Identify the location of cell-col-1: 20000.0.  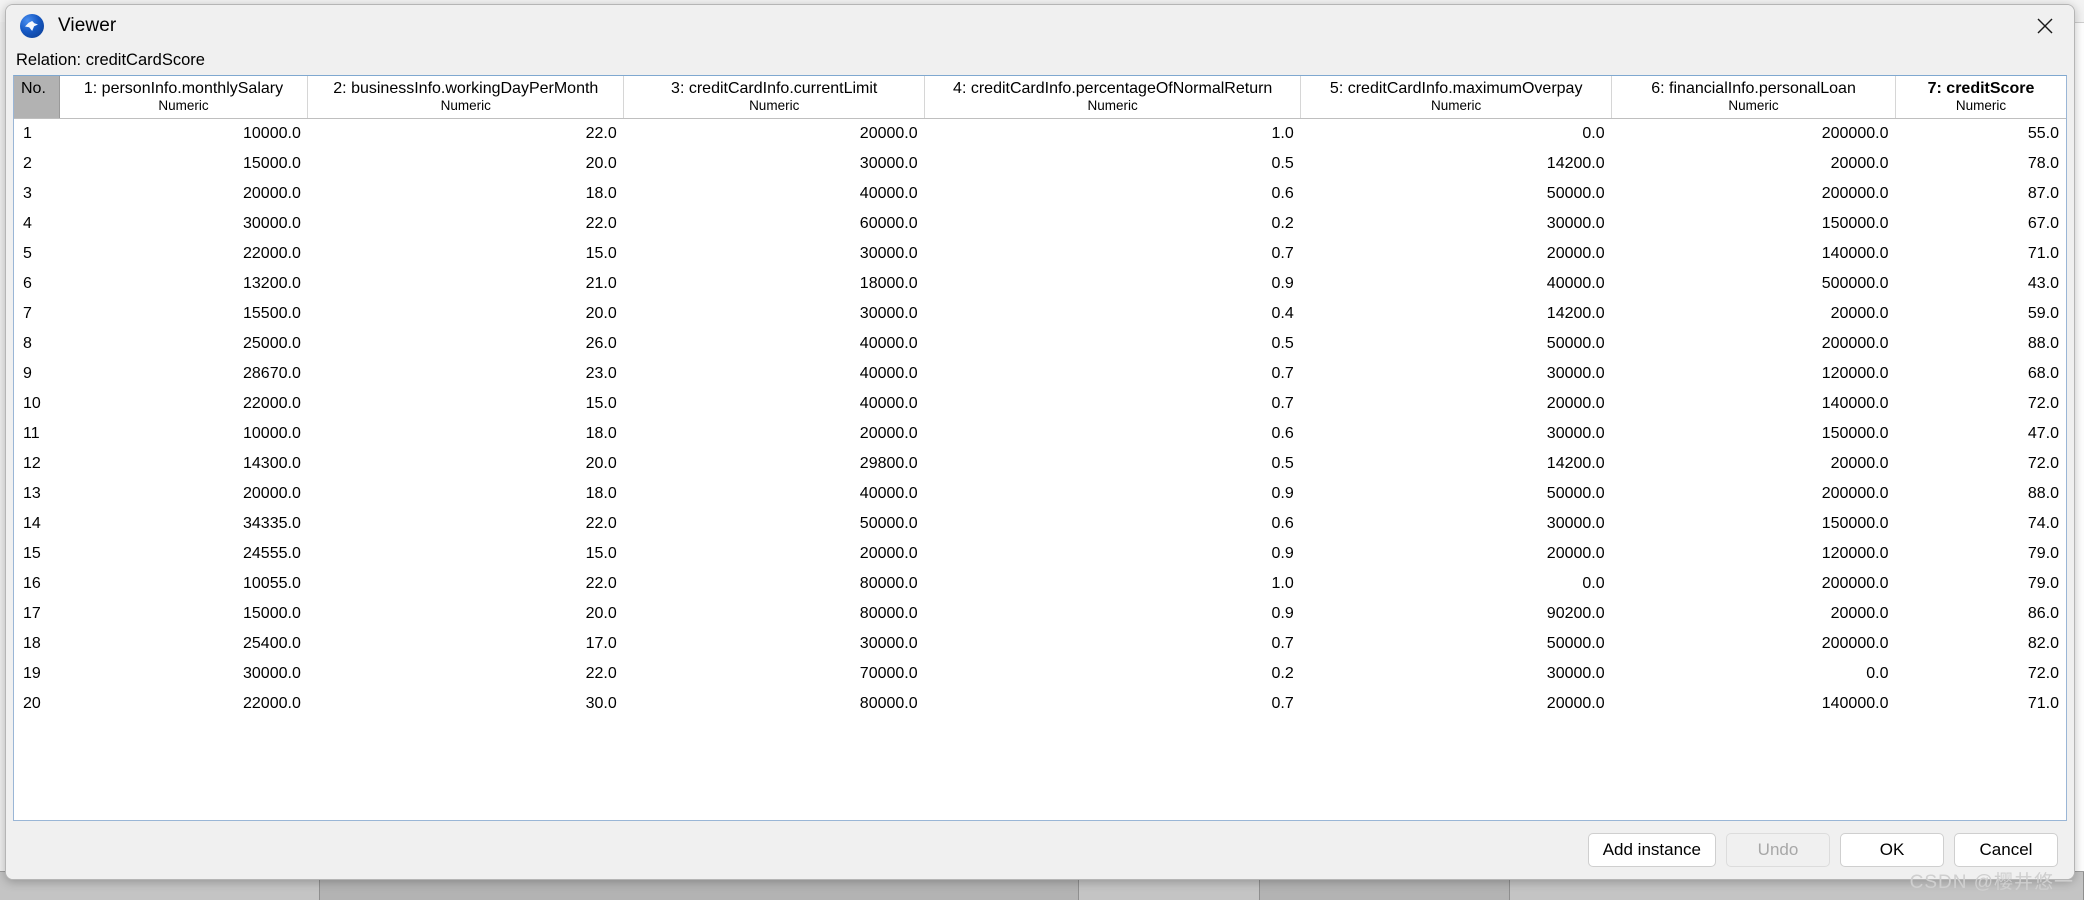
(183, 194).